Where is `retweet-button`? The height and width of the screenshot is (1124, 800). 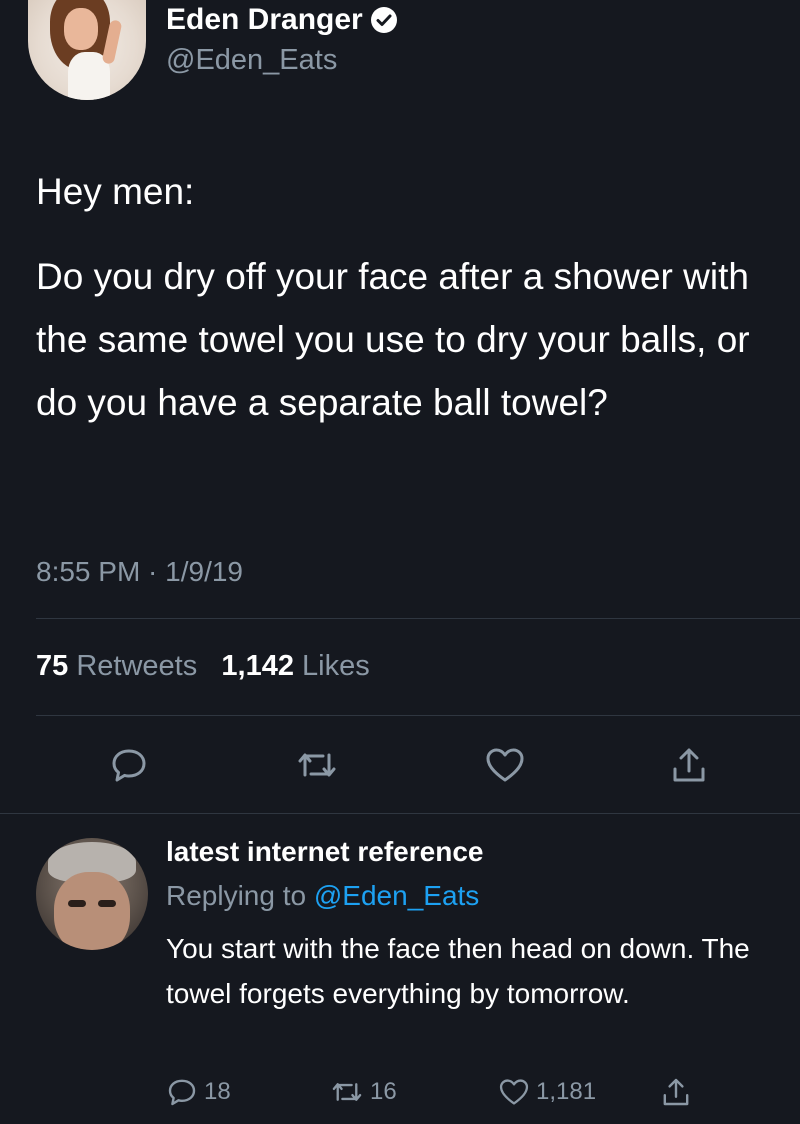 retweet-button is located at coordinates (317, 765).